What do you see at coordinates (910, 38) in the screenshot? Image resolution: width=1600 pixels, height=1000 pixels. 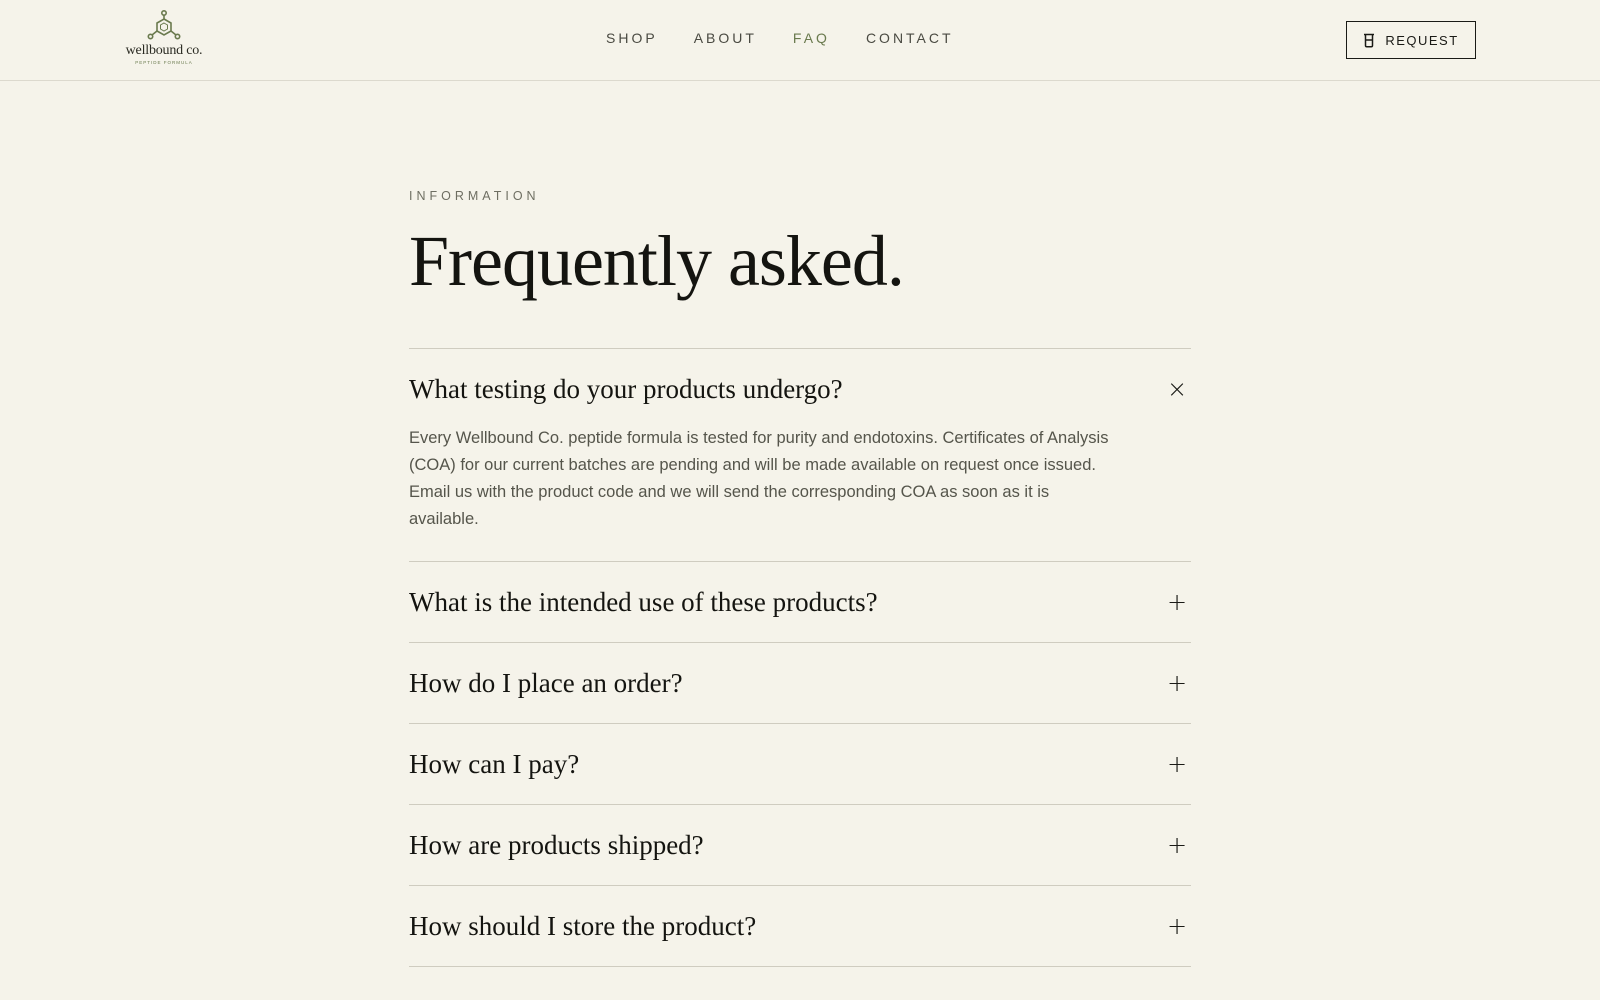 I see `nav-item-contact: CONTACT` at bounding box center [910, 38].